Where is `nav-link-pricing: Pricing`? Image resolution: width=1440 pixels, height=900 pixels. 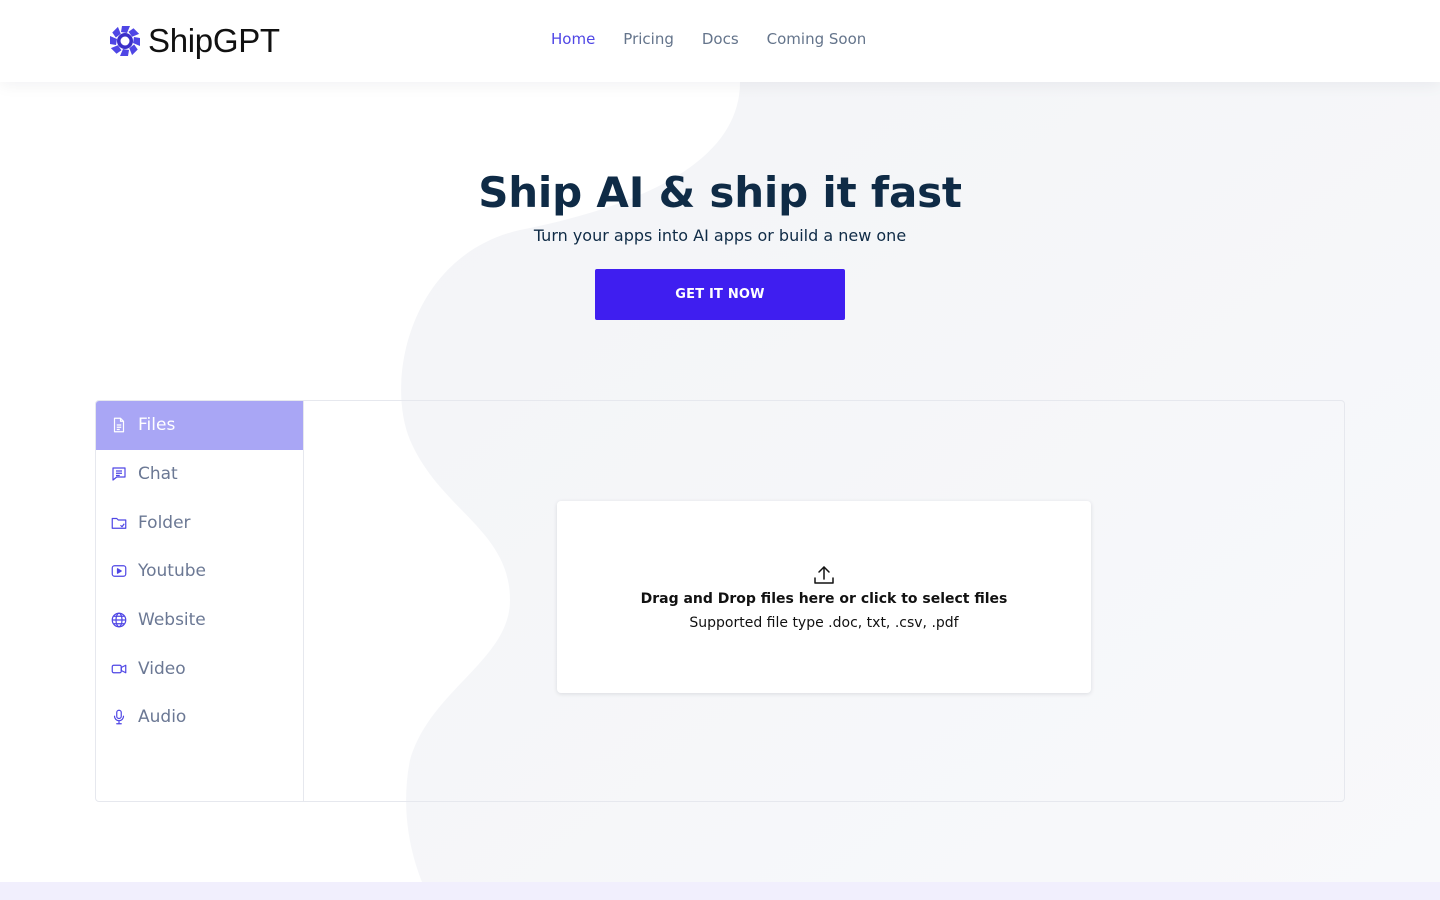
nav-link-pricing: Pricing is located at coordinates (648, 39).